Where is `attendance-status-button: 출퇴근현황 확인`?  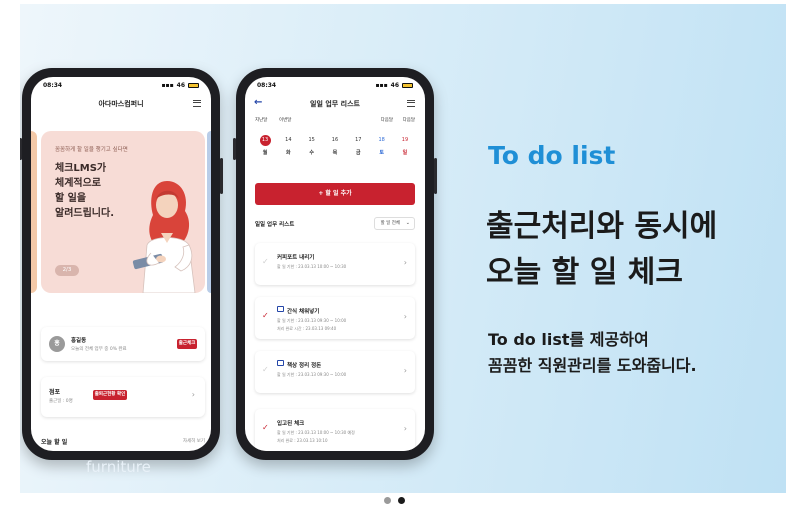
attendance-status-button: 출퇴근현황 확인 is located at coordinates (110, 395).